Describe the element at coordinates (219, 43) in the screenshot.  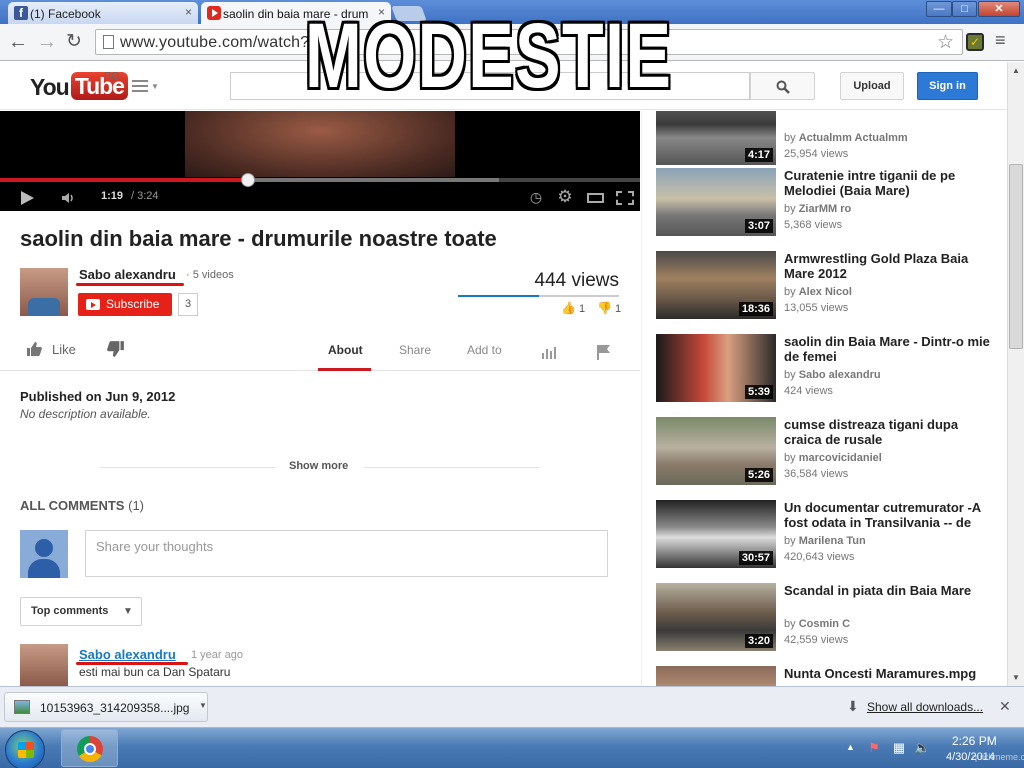
I see `url-text: www.youtube.com/watch?v` at that location.